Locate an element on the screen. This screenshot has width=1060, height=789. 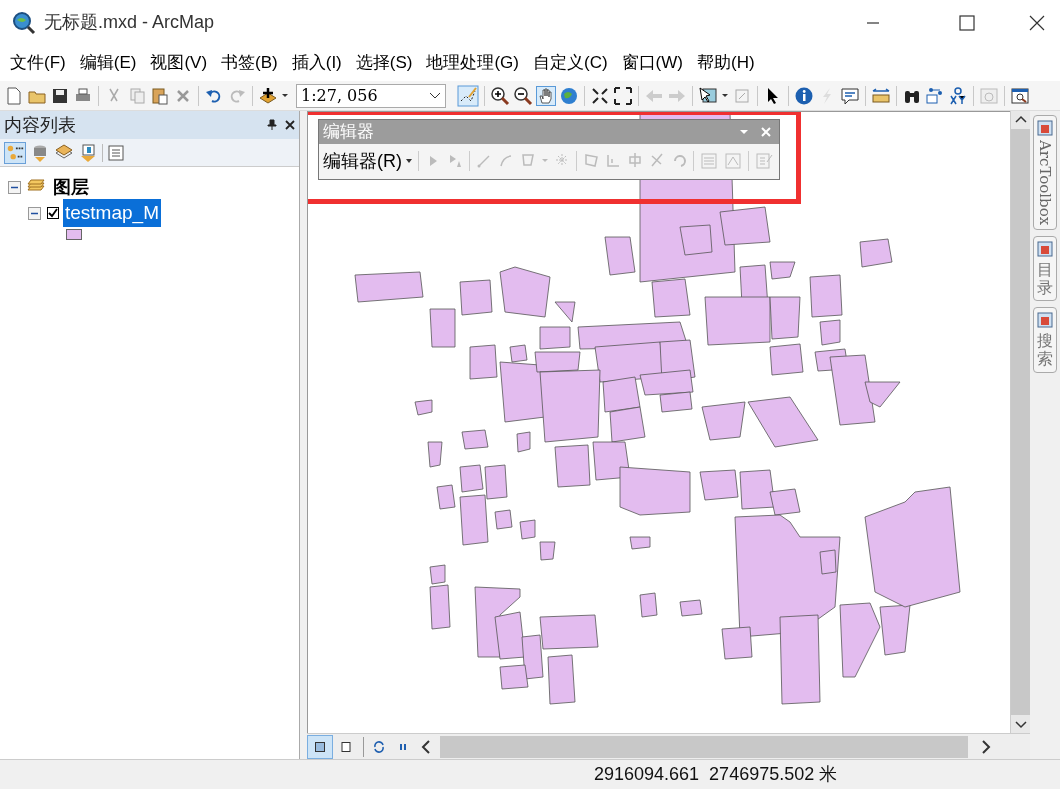
hand-icon is located at coordinates (546, 95).